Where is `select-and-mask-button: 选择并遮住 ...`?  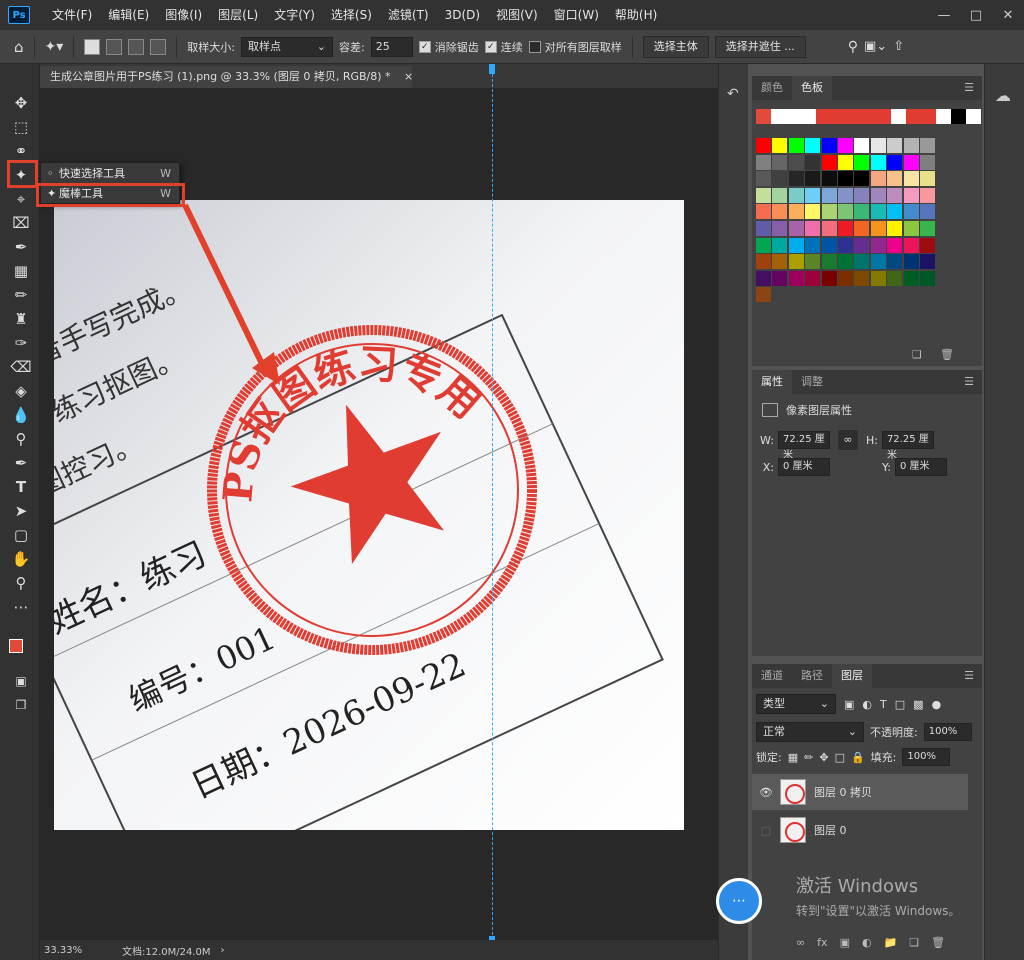
select-and-mask-button: 选择并遮住 ... is located at coordinates (760, 46).